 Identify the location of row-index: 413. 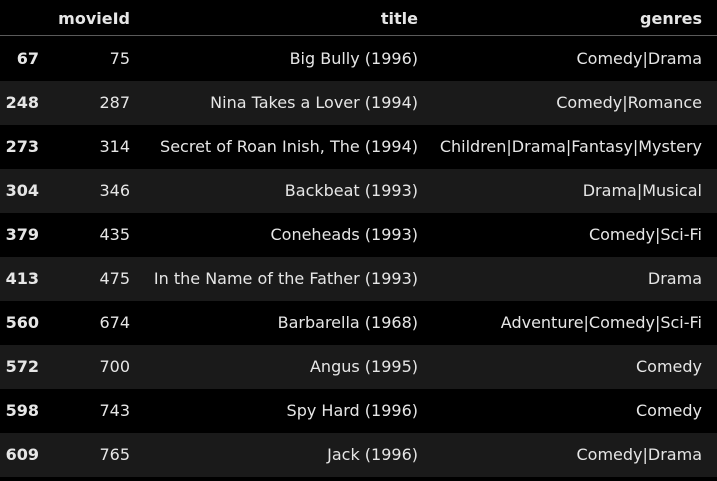
(22, 278).